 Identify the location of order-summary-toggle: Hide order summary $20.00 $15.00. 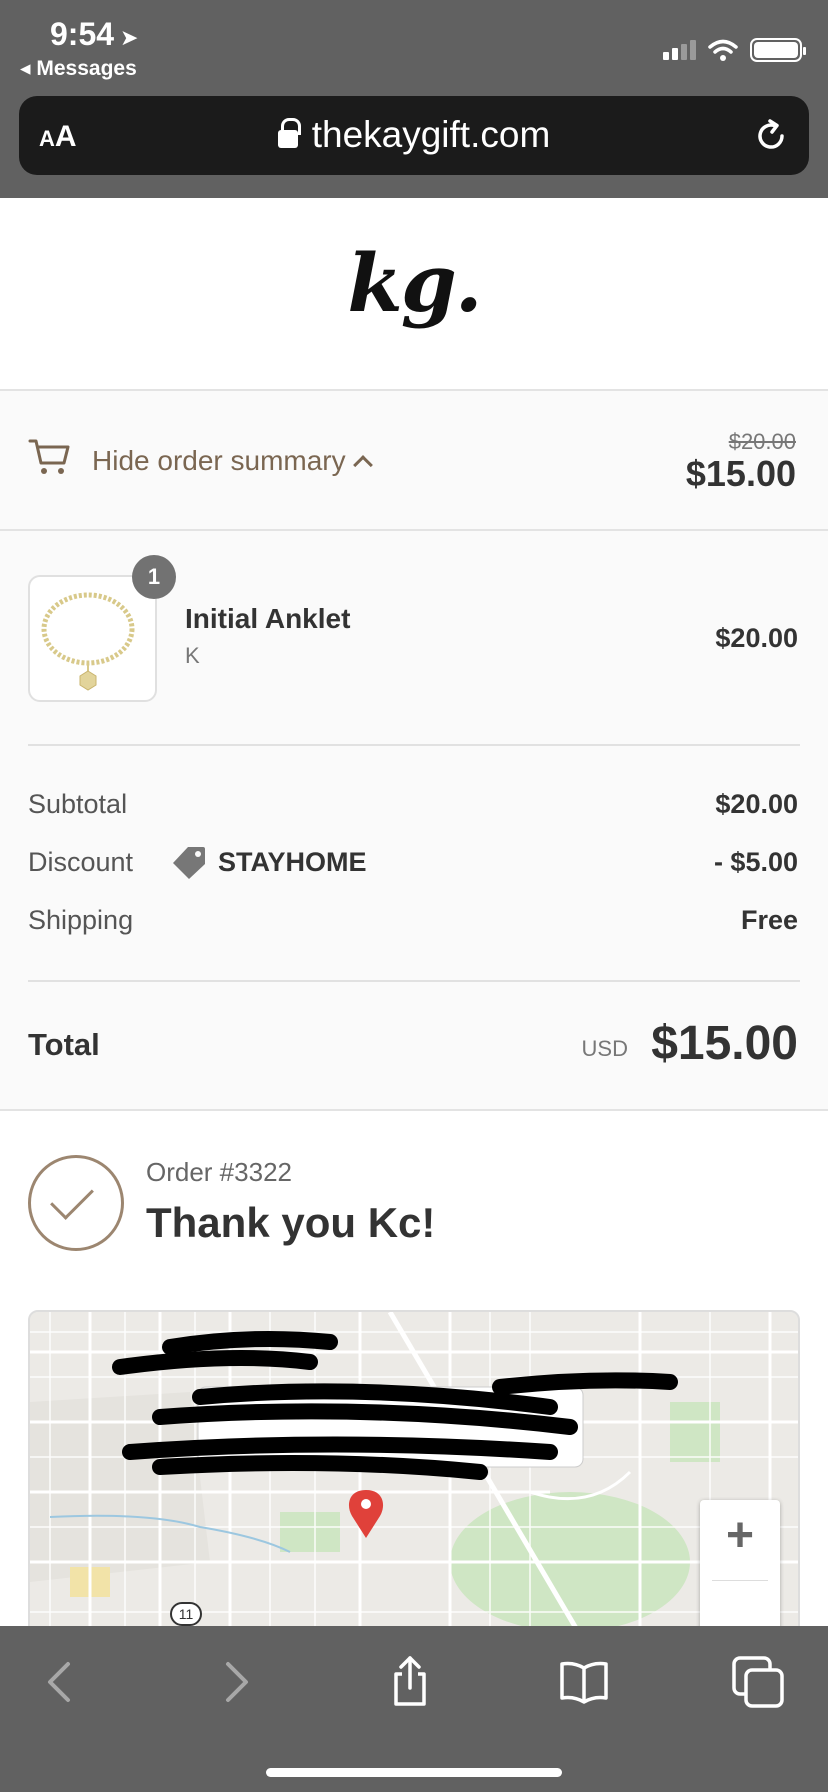
(414, 461).